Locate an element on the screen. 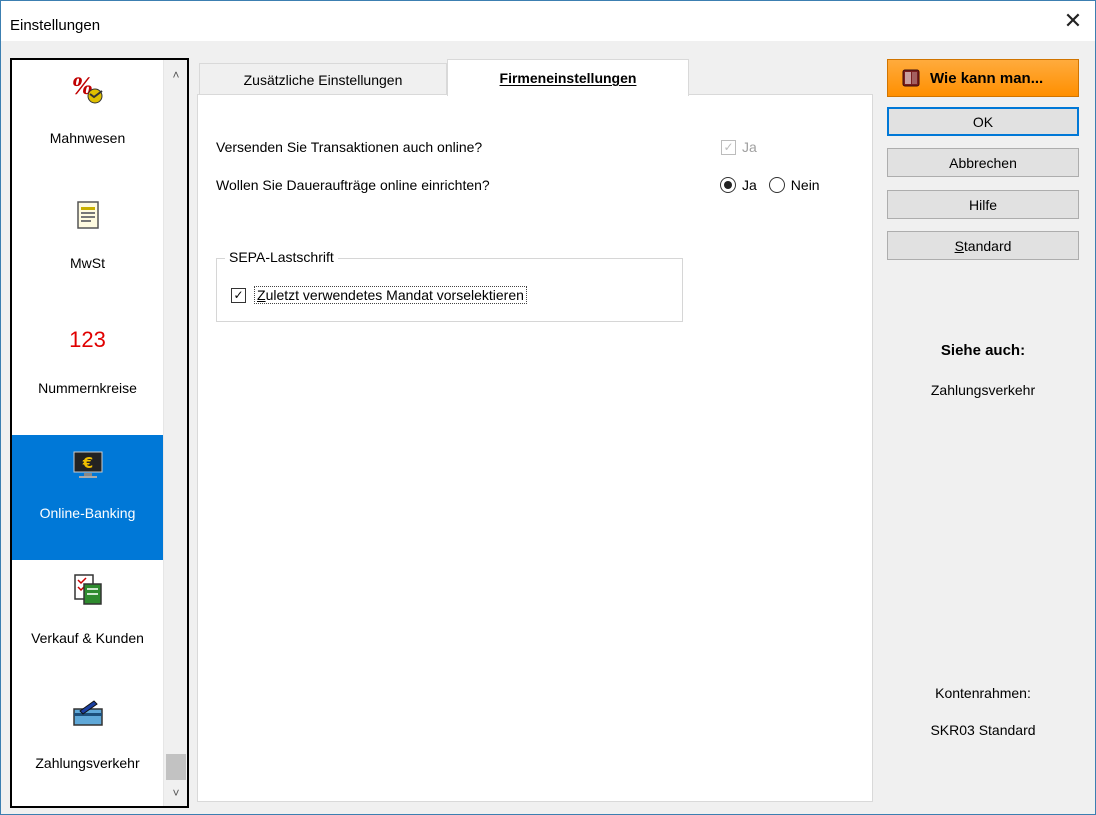 The image size is (1096, 815). radio-button is located at coordinates (776, 185).